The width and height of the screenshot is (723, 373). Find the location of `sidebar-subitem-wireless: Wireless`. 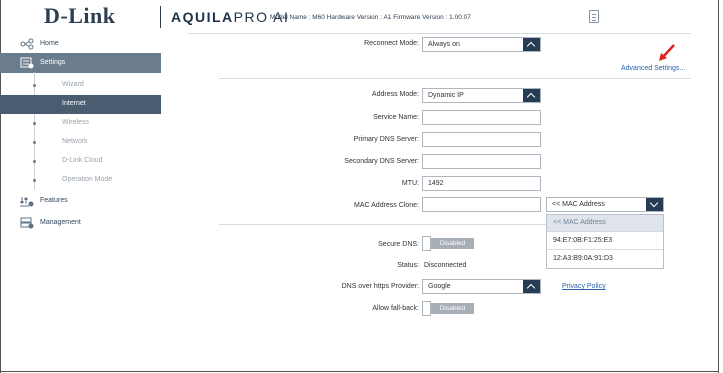

sidebar-subitem-wireless: Wireless is located at coordinates (80, 123).